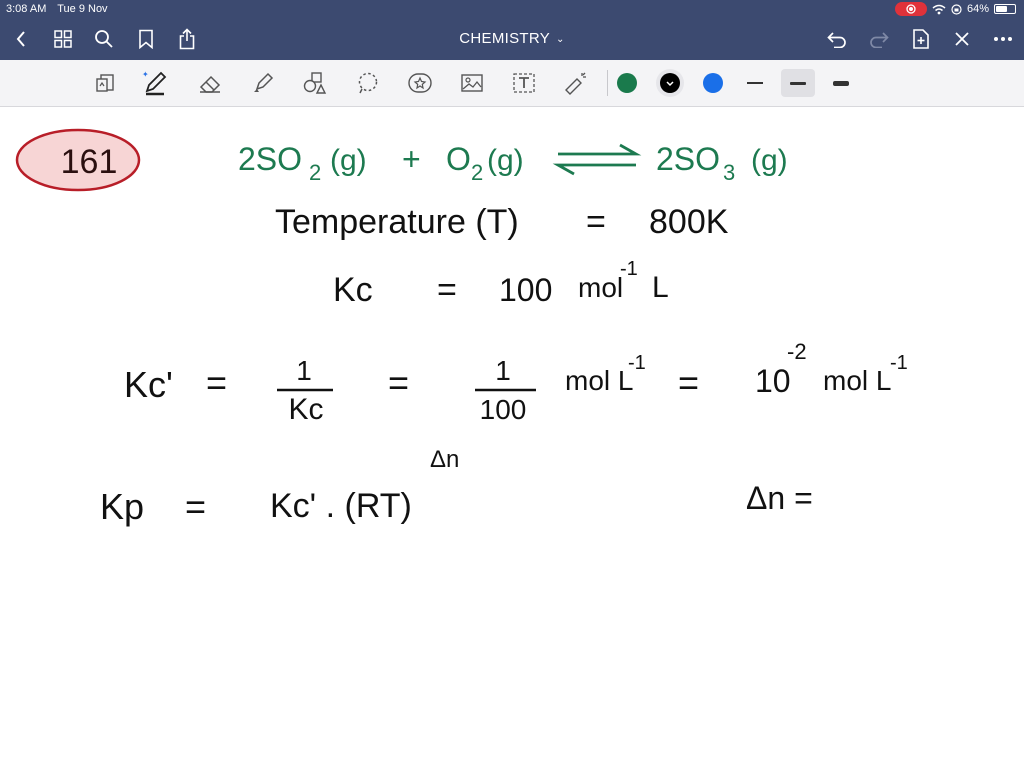  I want to click on lasso-tool, so click(368, 83).